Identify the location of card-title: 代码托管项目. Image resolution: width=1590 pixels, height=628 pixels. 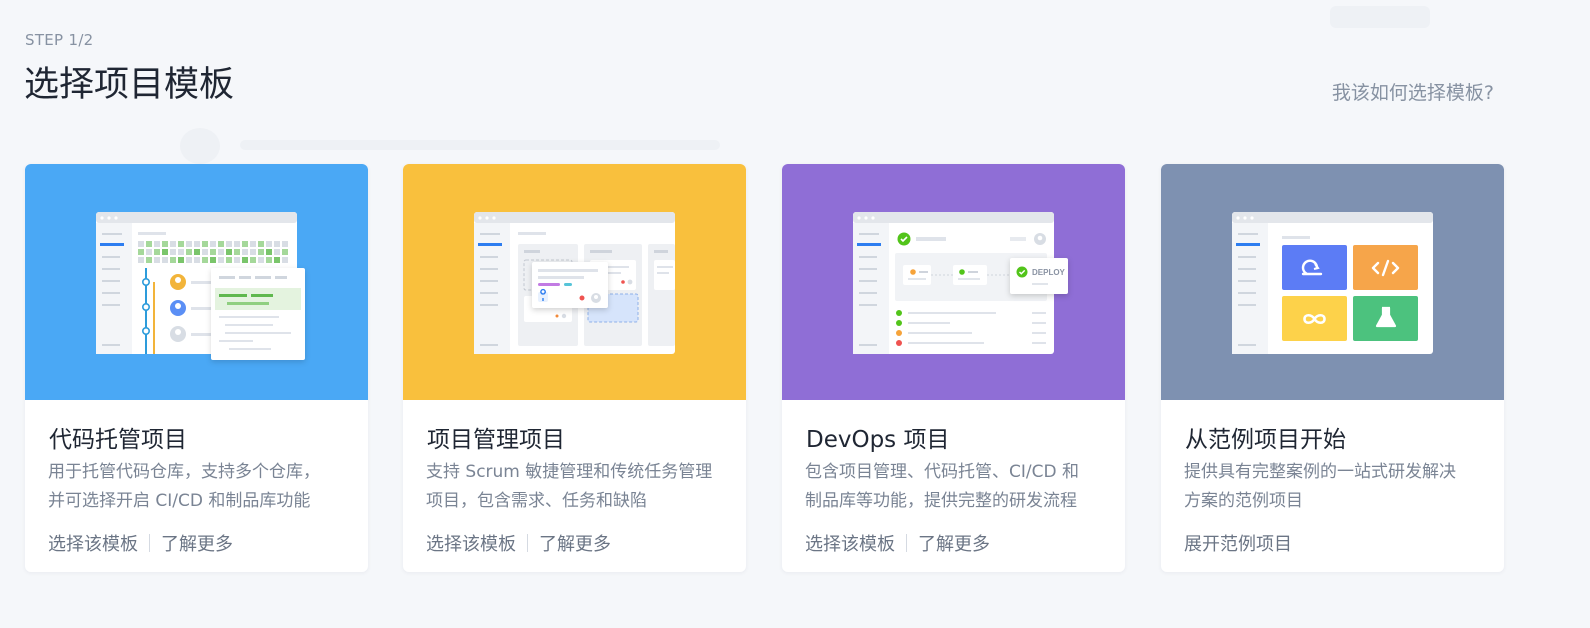
(118, 440).